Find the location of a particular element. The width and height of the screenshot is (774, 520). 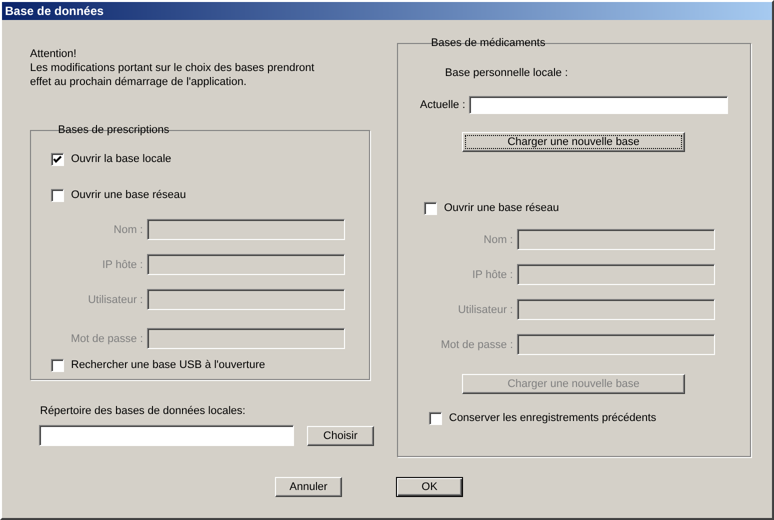

field-label: Actuelle : is located at coordinates (443, 105).